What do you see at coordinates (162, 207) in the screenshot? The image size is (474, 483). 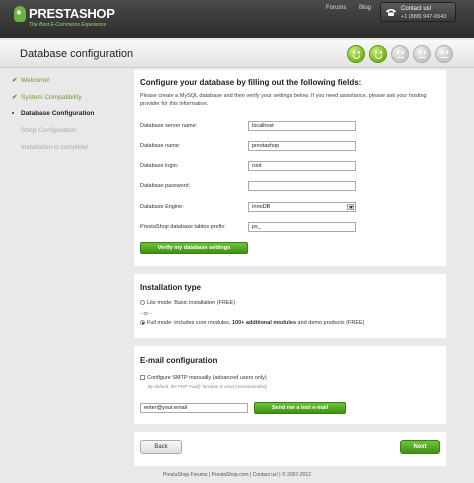 I see `database-engine-label: Database Engine:` at bounding box center [162, 207].